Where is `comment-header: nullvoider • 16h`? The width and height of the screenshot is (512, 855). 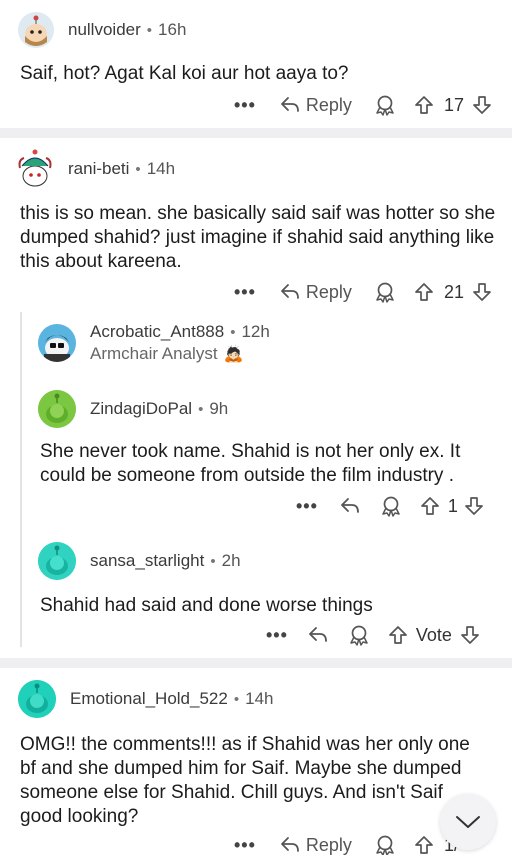 comment-header: nullvoider • 16h is located at coordinates (102, 30).